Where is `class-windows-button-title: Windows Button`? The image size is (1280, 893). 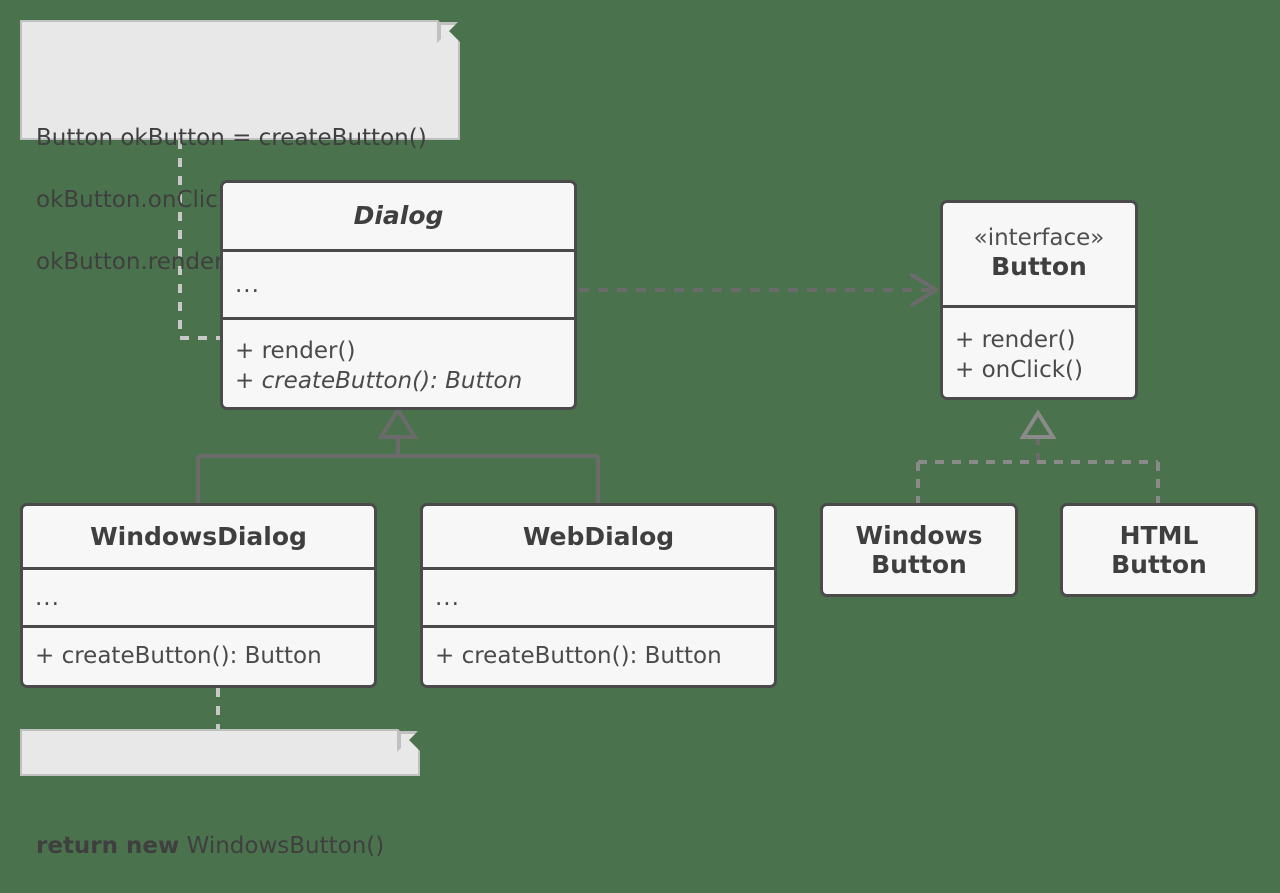 class-windows-button-title: Windows Button is located at coordinates (919, 550).